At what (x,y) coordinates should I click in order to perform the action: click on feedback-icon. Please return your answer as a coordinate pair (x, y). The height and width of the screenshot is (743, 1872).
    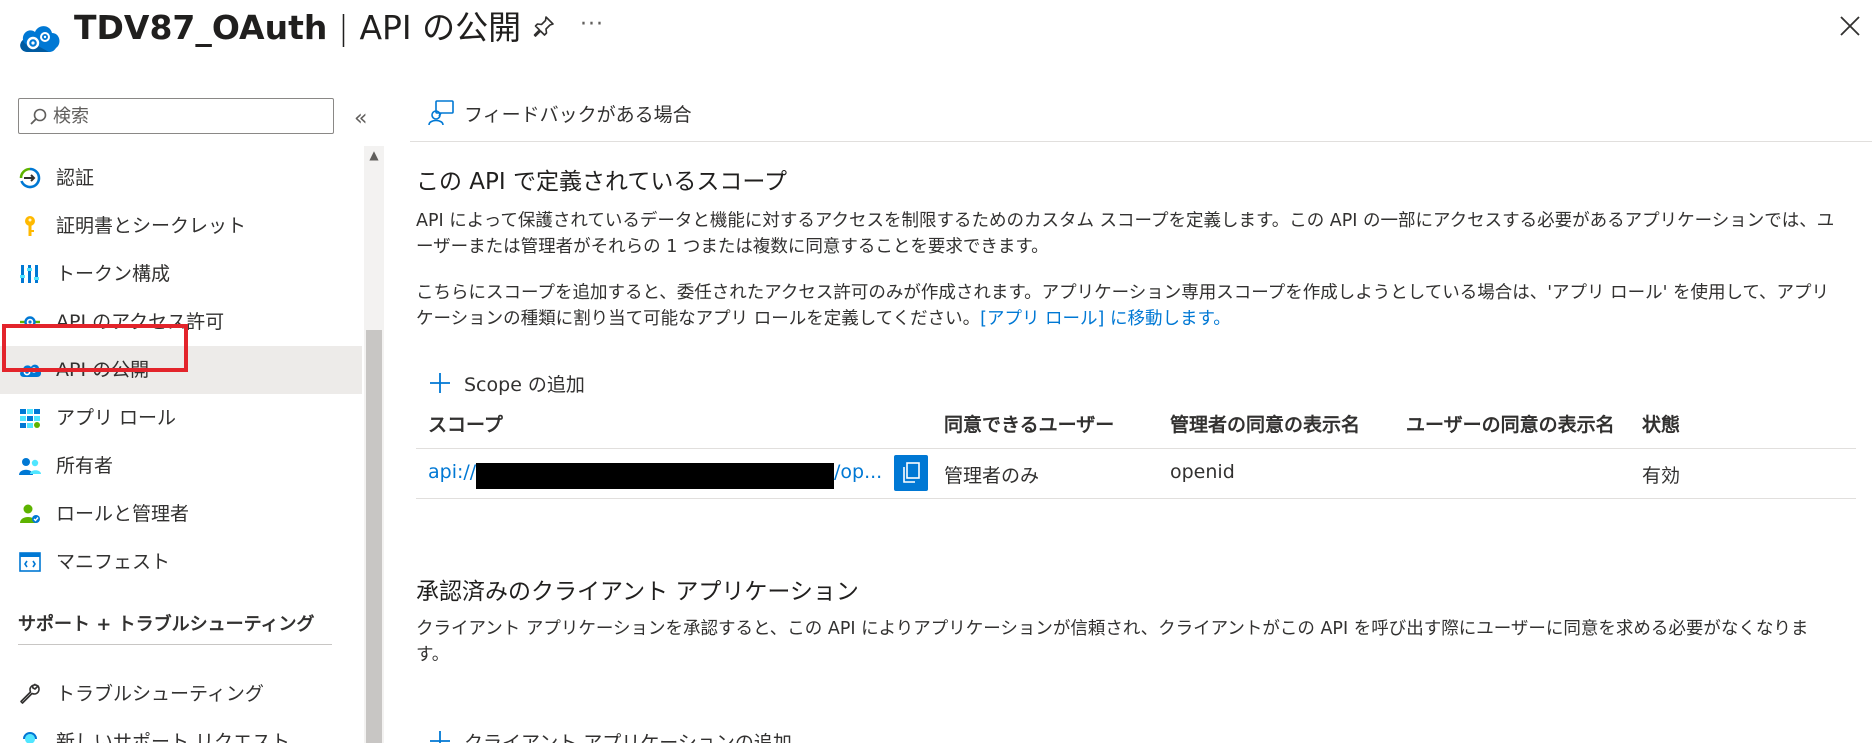
    Looking at the image, I should click on (441, 113).